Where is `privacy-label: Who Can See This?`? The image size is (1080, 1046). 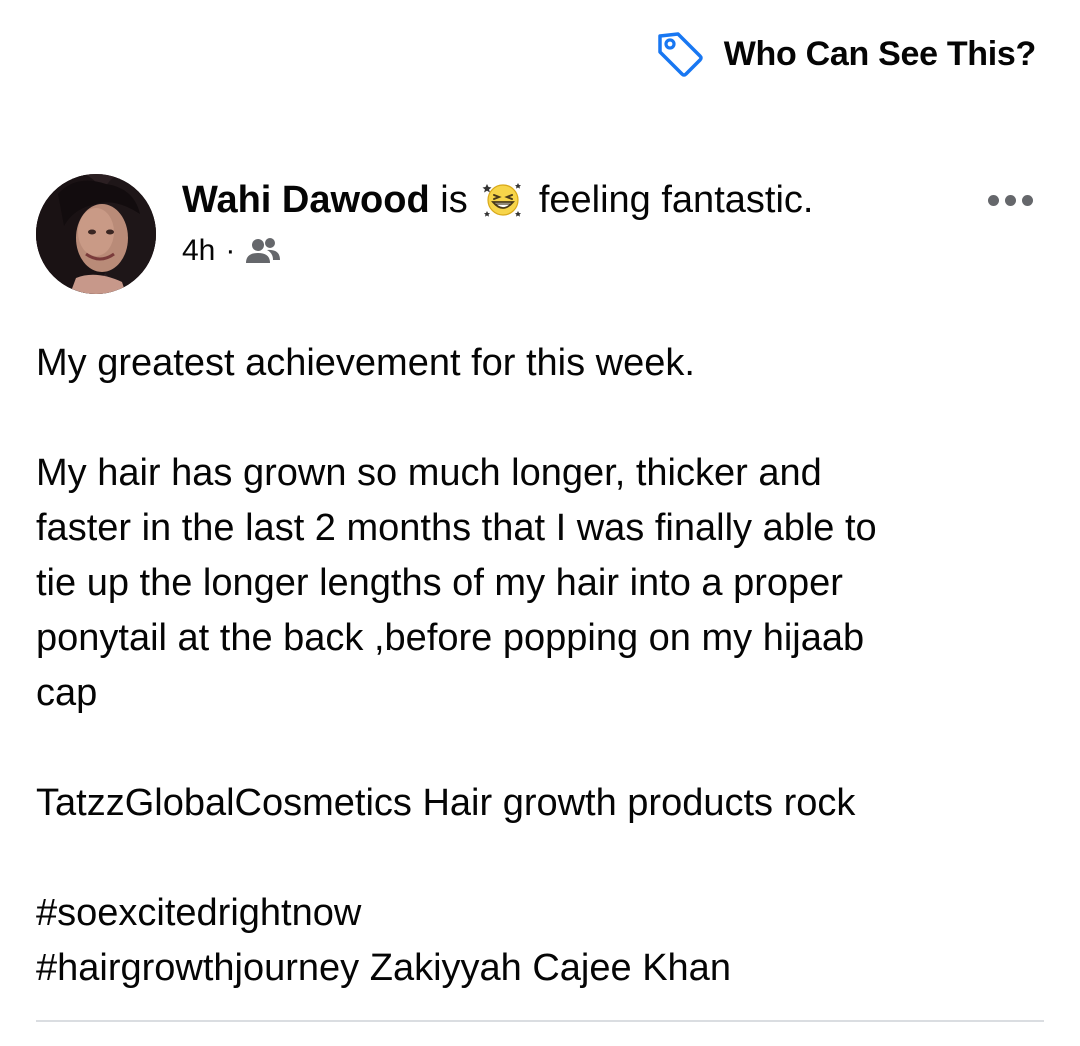
privacy-label: Who Can See This? is located at coordinates (880, 53).